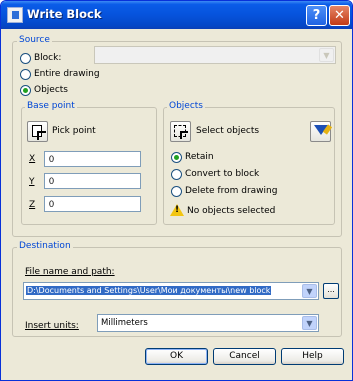 The width and height of the screenshot is (353, 381). Describe the element at coordinates (32, 159) in the screenshot. I see `x-label: X` at that location.